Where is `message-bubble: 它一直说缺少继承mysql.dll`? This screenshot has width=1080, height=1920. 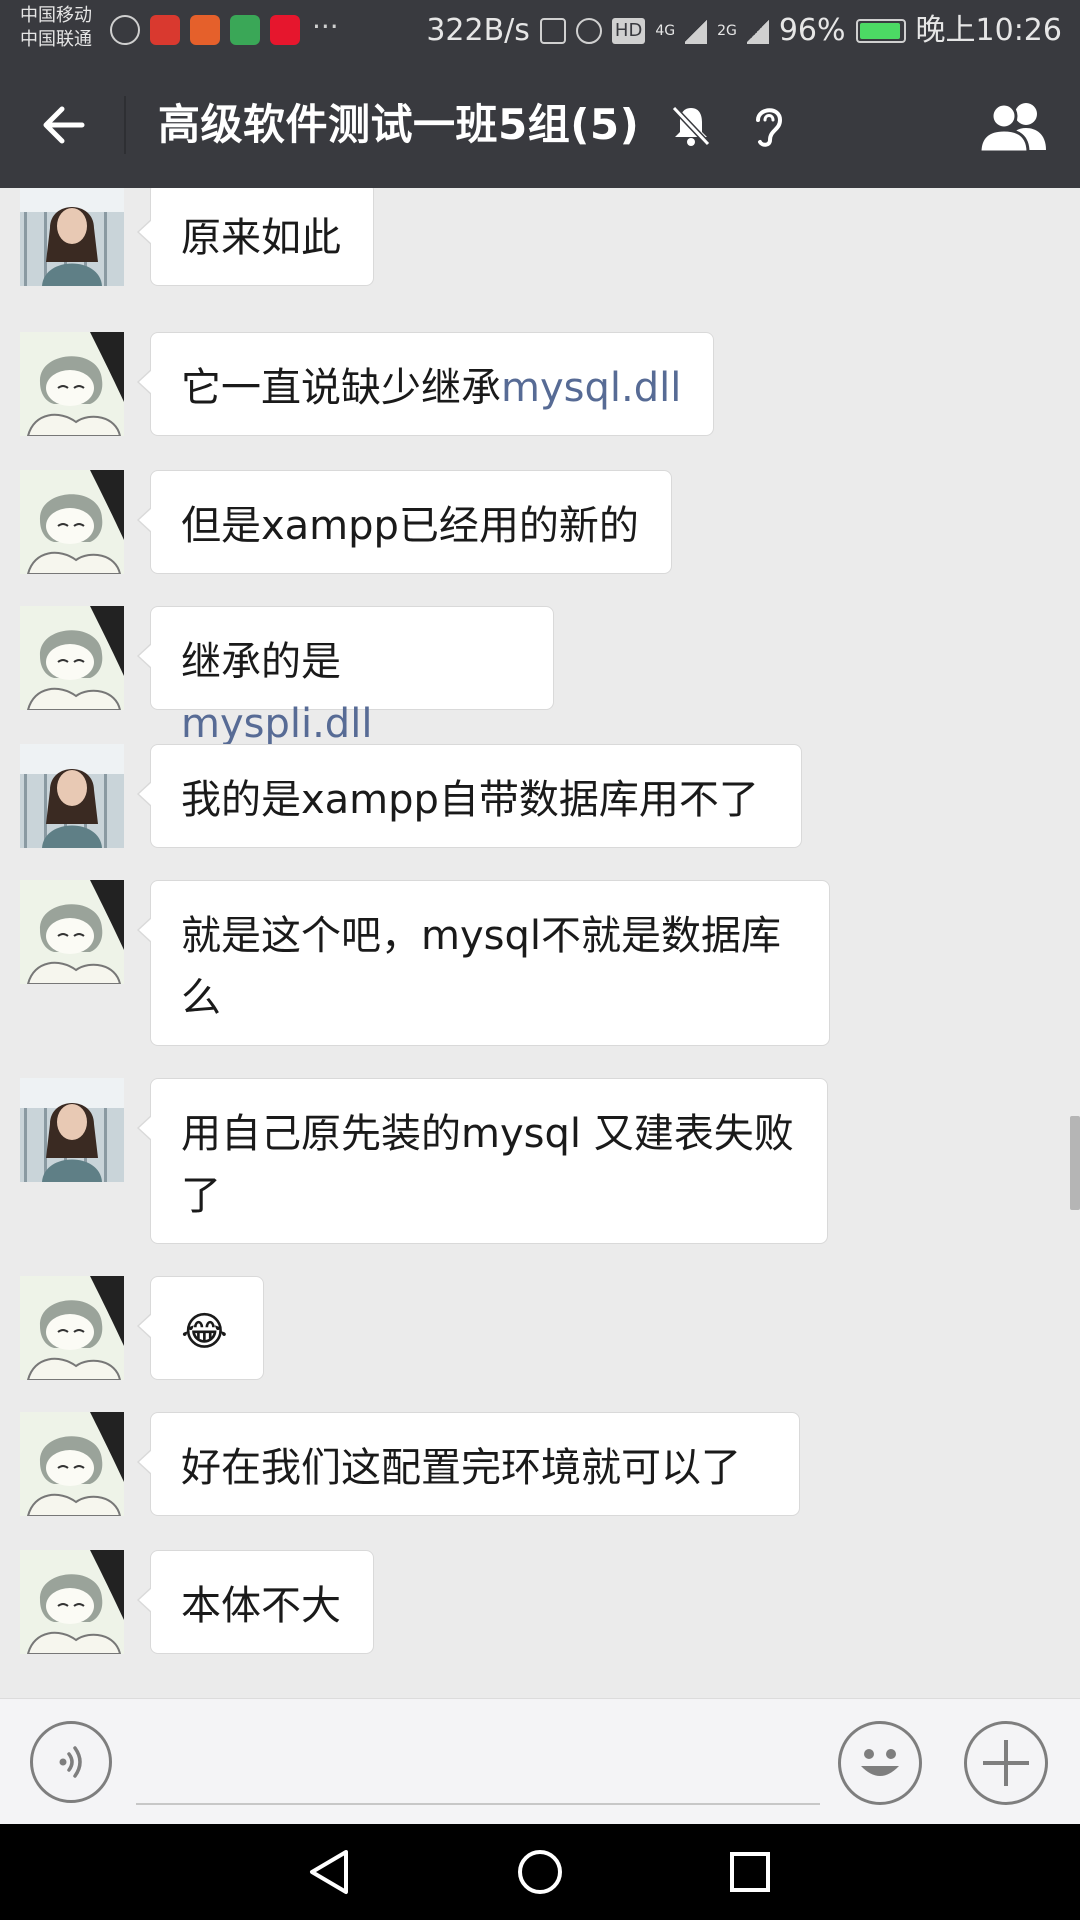 message-bubble: 它一直说缺少继承mysql.dll is located at coordinates (425, 384).